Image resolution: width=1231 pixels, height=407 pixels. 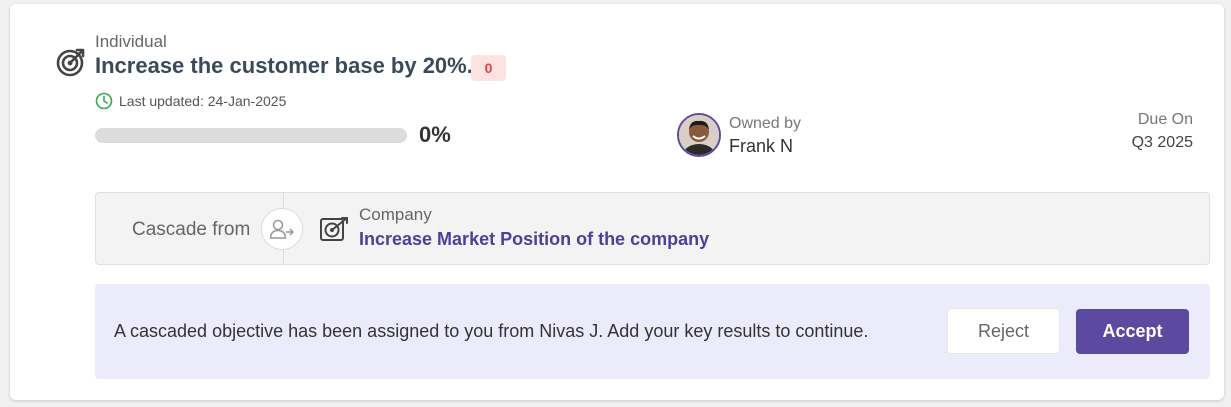 I want to click on user-avatar-icon, so click(x=699, y=135).